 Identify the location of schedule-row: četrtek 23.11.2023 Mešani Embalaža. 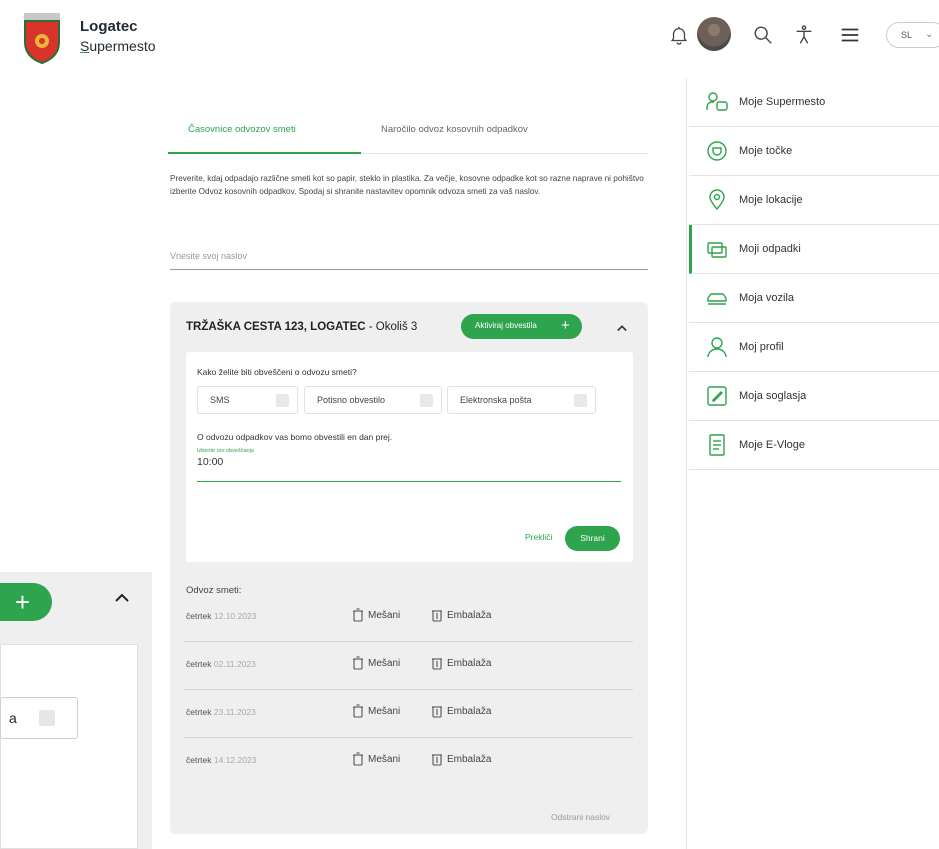
(408, 714).